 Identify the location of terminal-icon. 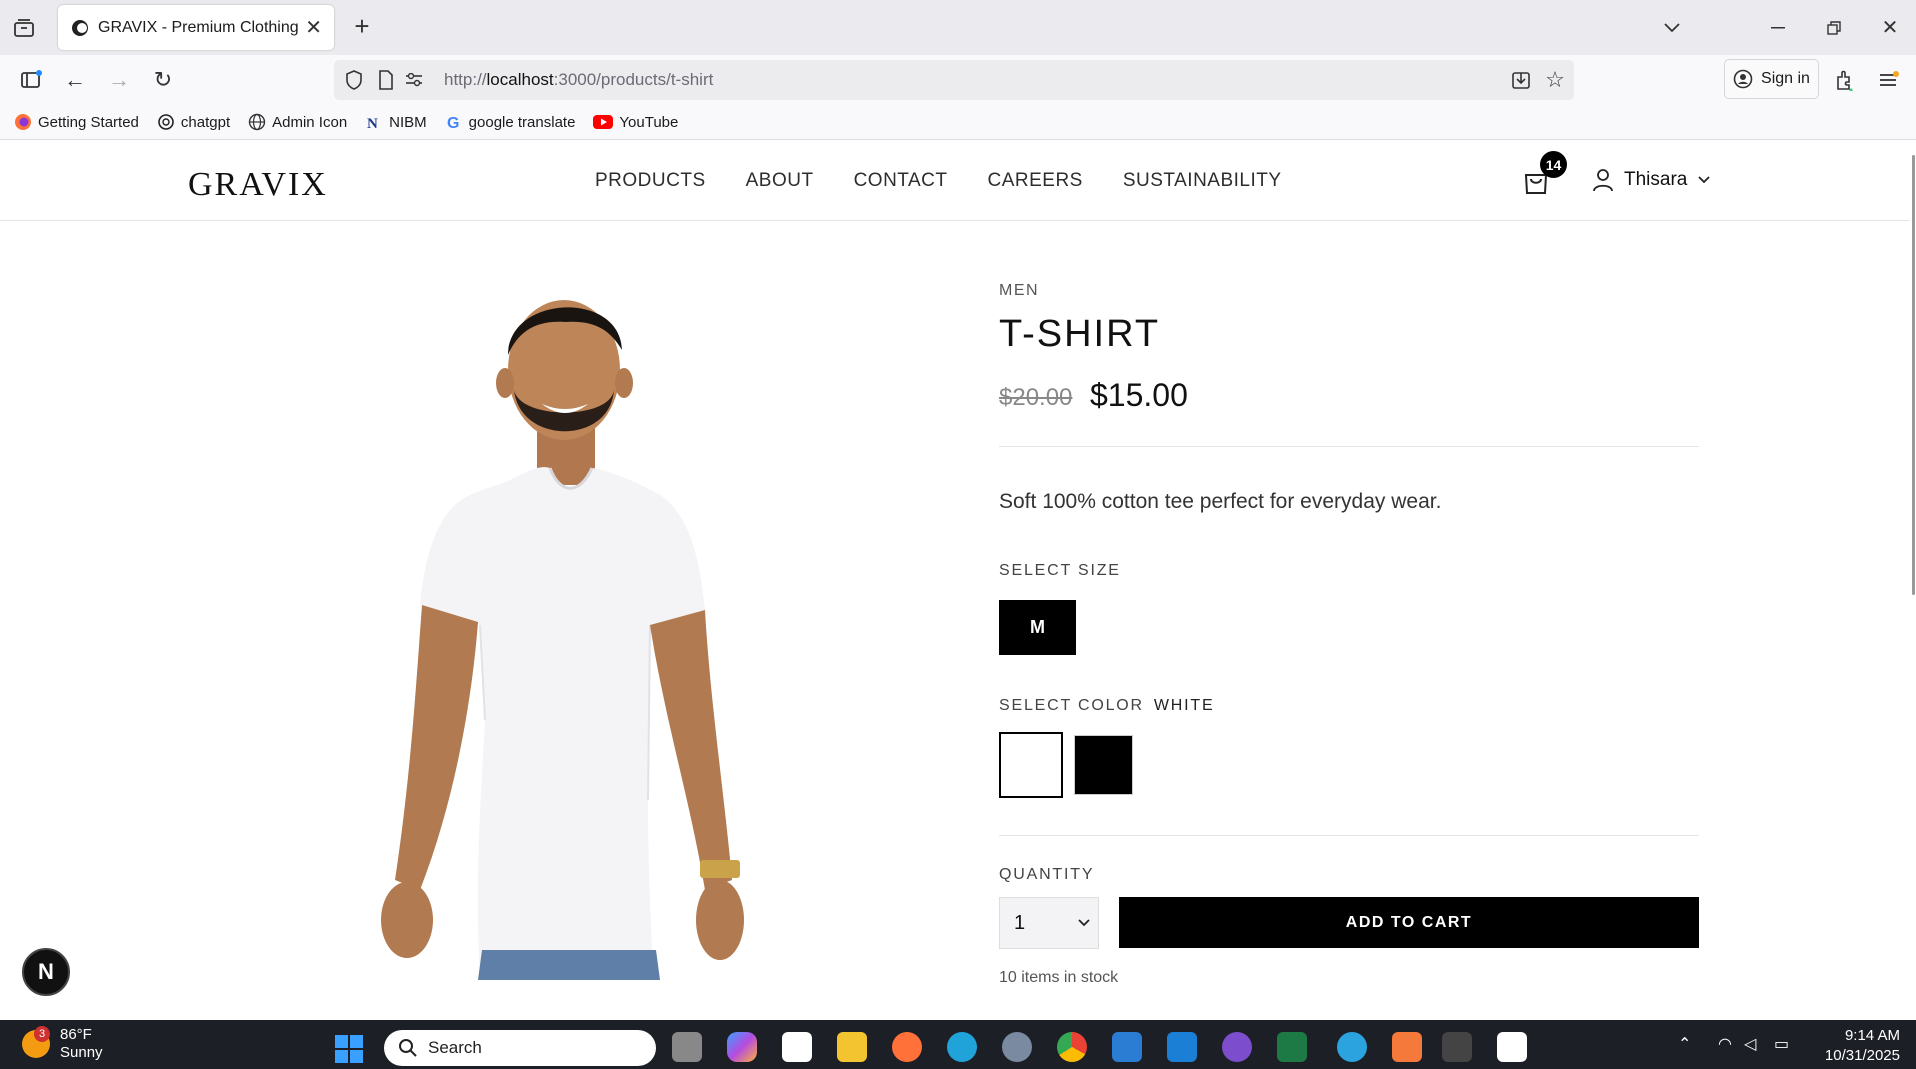
(1457, 1047).